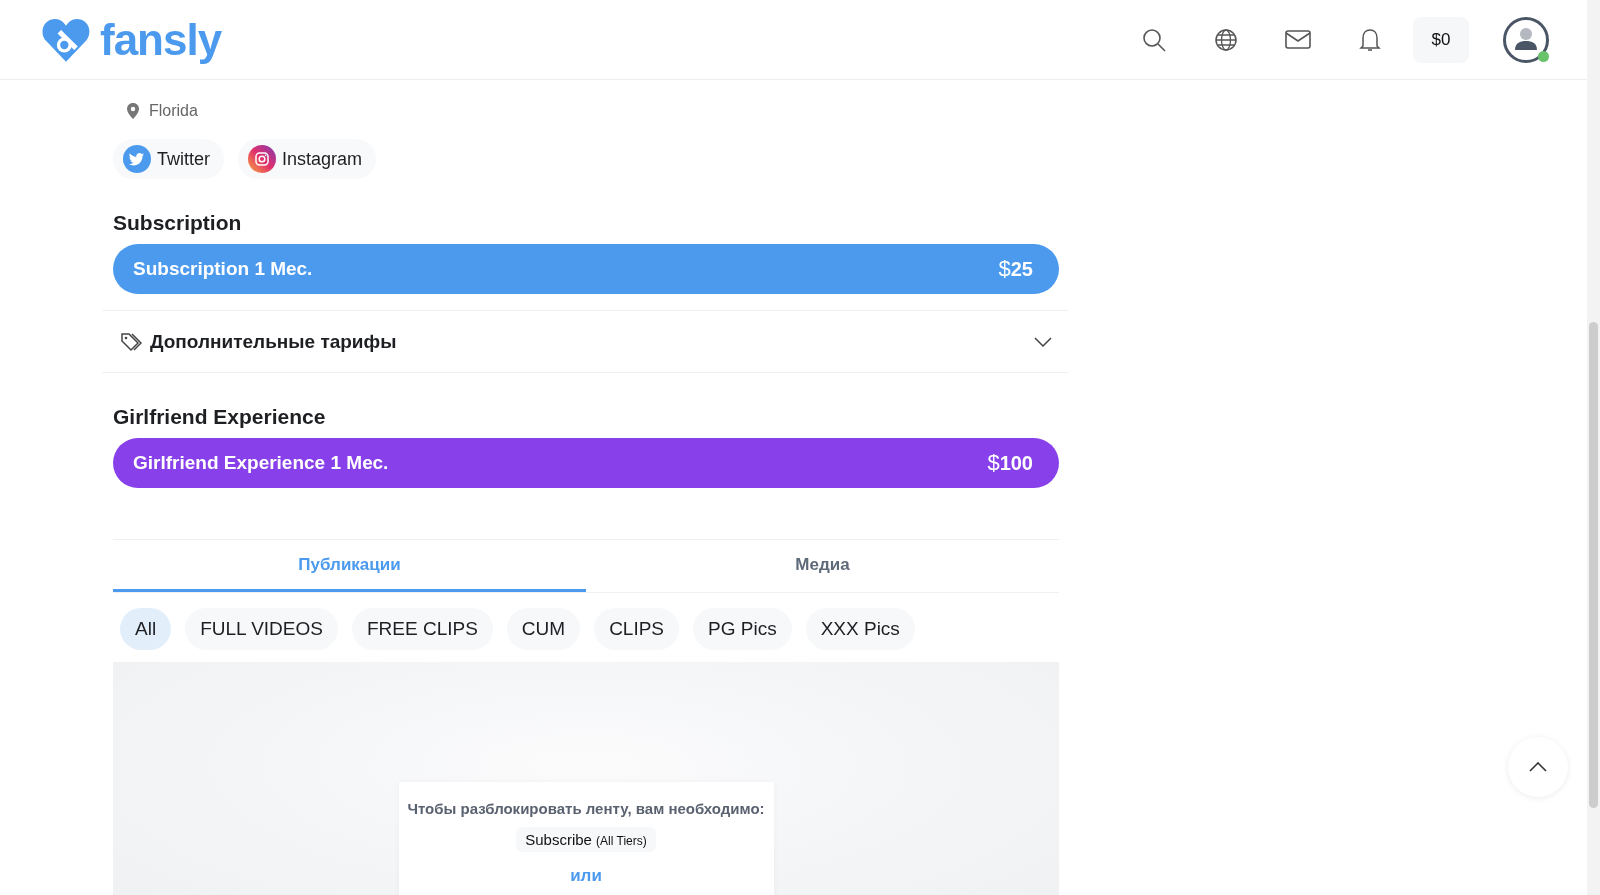 Image resolution: width=1600 pixels, height=895 pixels. Describe the element at coordinates (1370, 39) in the screenshot. I see `bell-icon` at that location.